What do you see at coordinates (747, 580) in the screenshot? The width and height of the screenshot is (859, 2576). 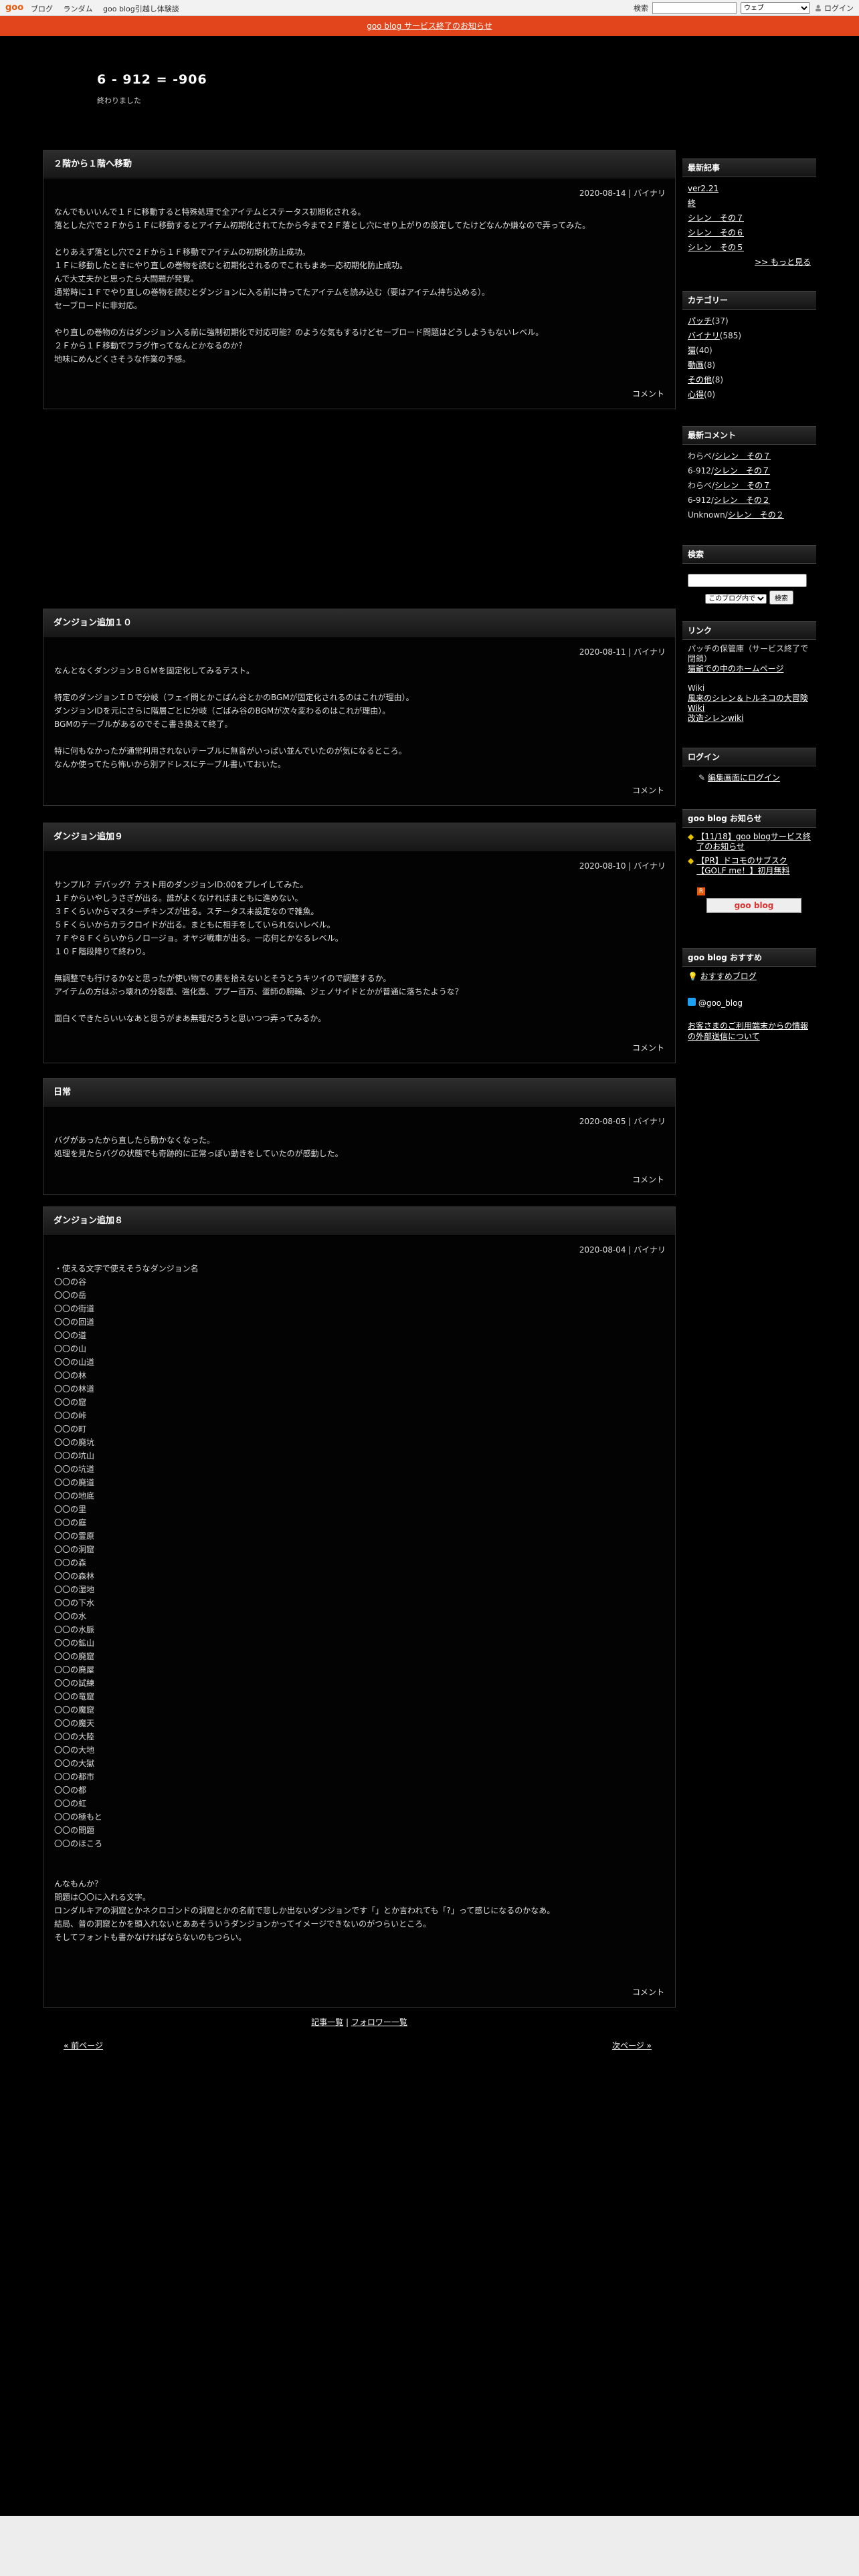 I see `blog-search-input` at bounding box center [747, 580].